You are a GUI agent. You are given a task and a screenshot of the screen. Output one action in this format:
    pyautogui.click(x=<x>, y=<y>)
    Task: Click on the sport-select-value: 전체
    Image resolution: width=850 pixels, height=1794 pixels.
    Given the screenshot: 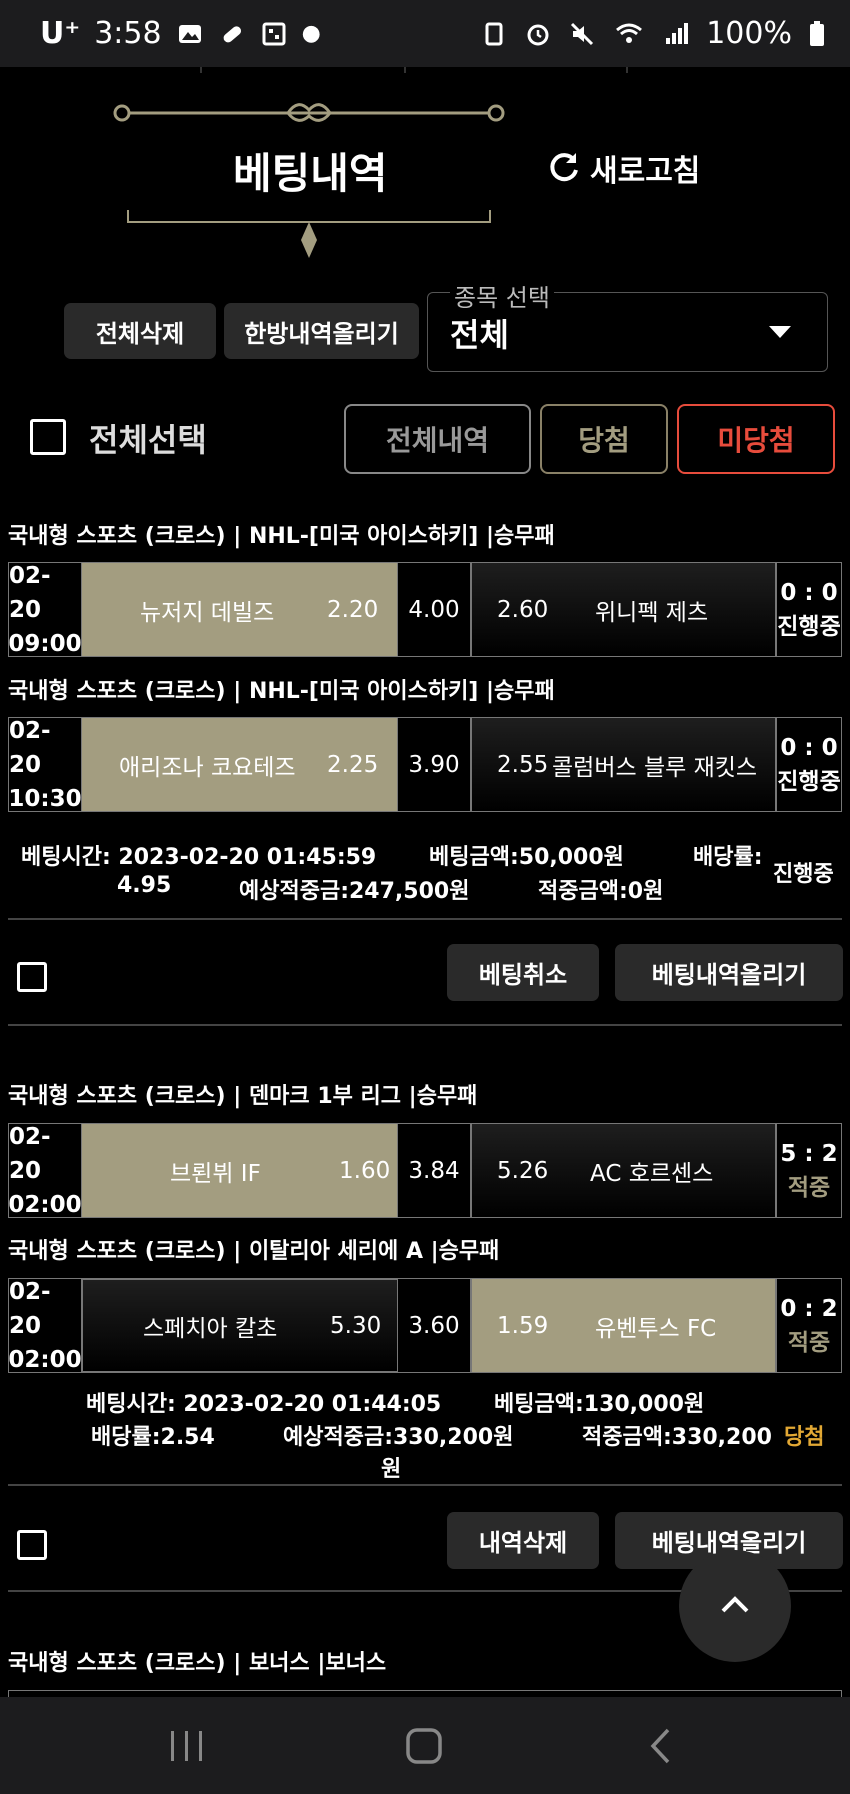 What is the action you would take?
    pyautogui.click(x=479, y=335)
    